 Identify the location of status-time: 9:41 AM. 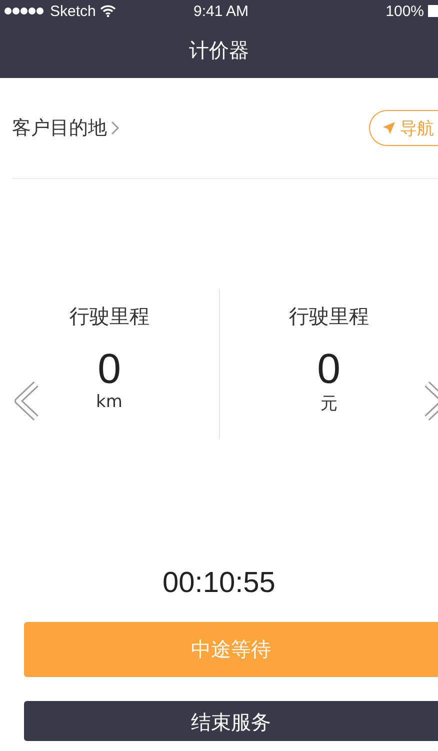
(221, 11).